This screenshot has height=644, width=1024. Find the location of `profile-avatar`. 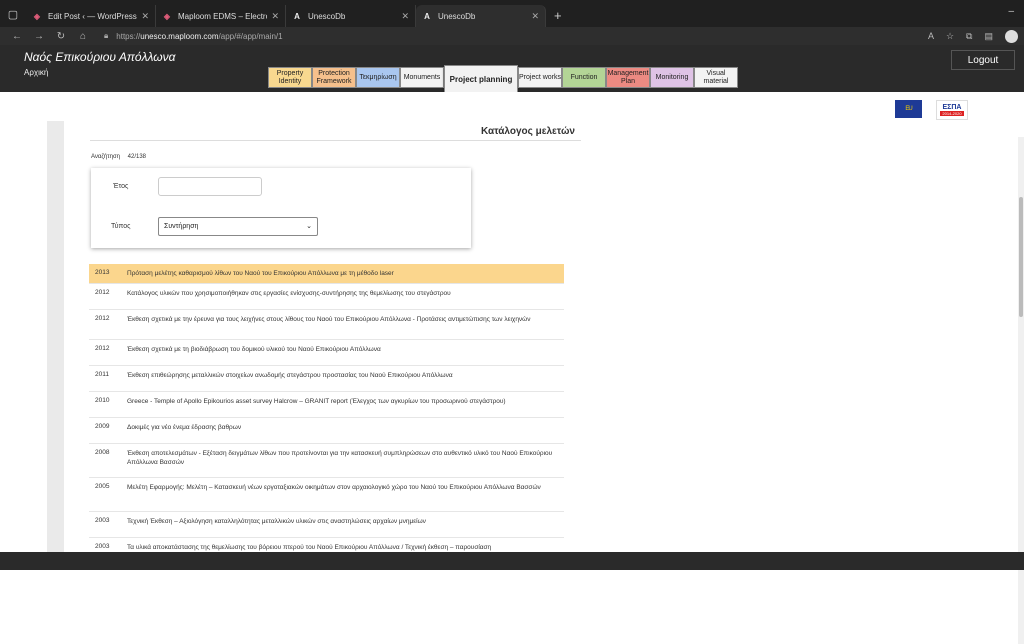

profile-avatar is located at coordinates (1011, 36).